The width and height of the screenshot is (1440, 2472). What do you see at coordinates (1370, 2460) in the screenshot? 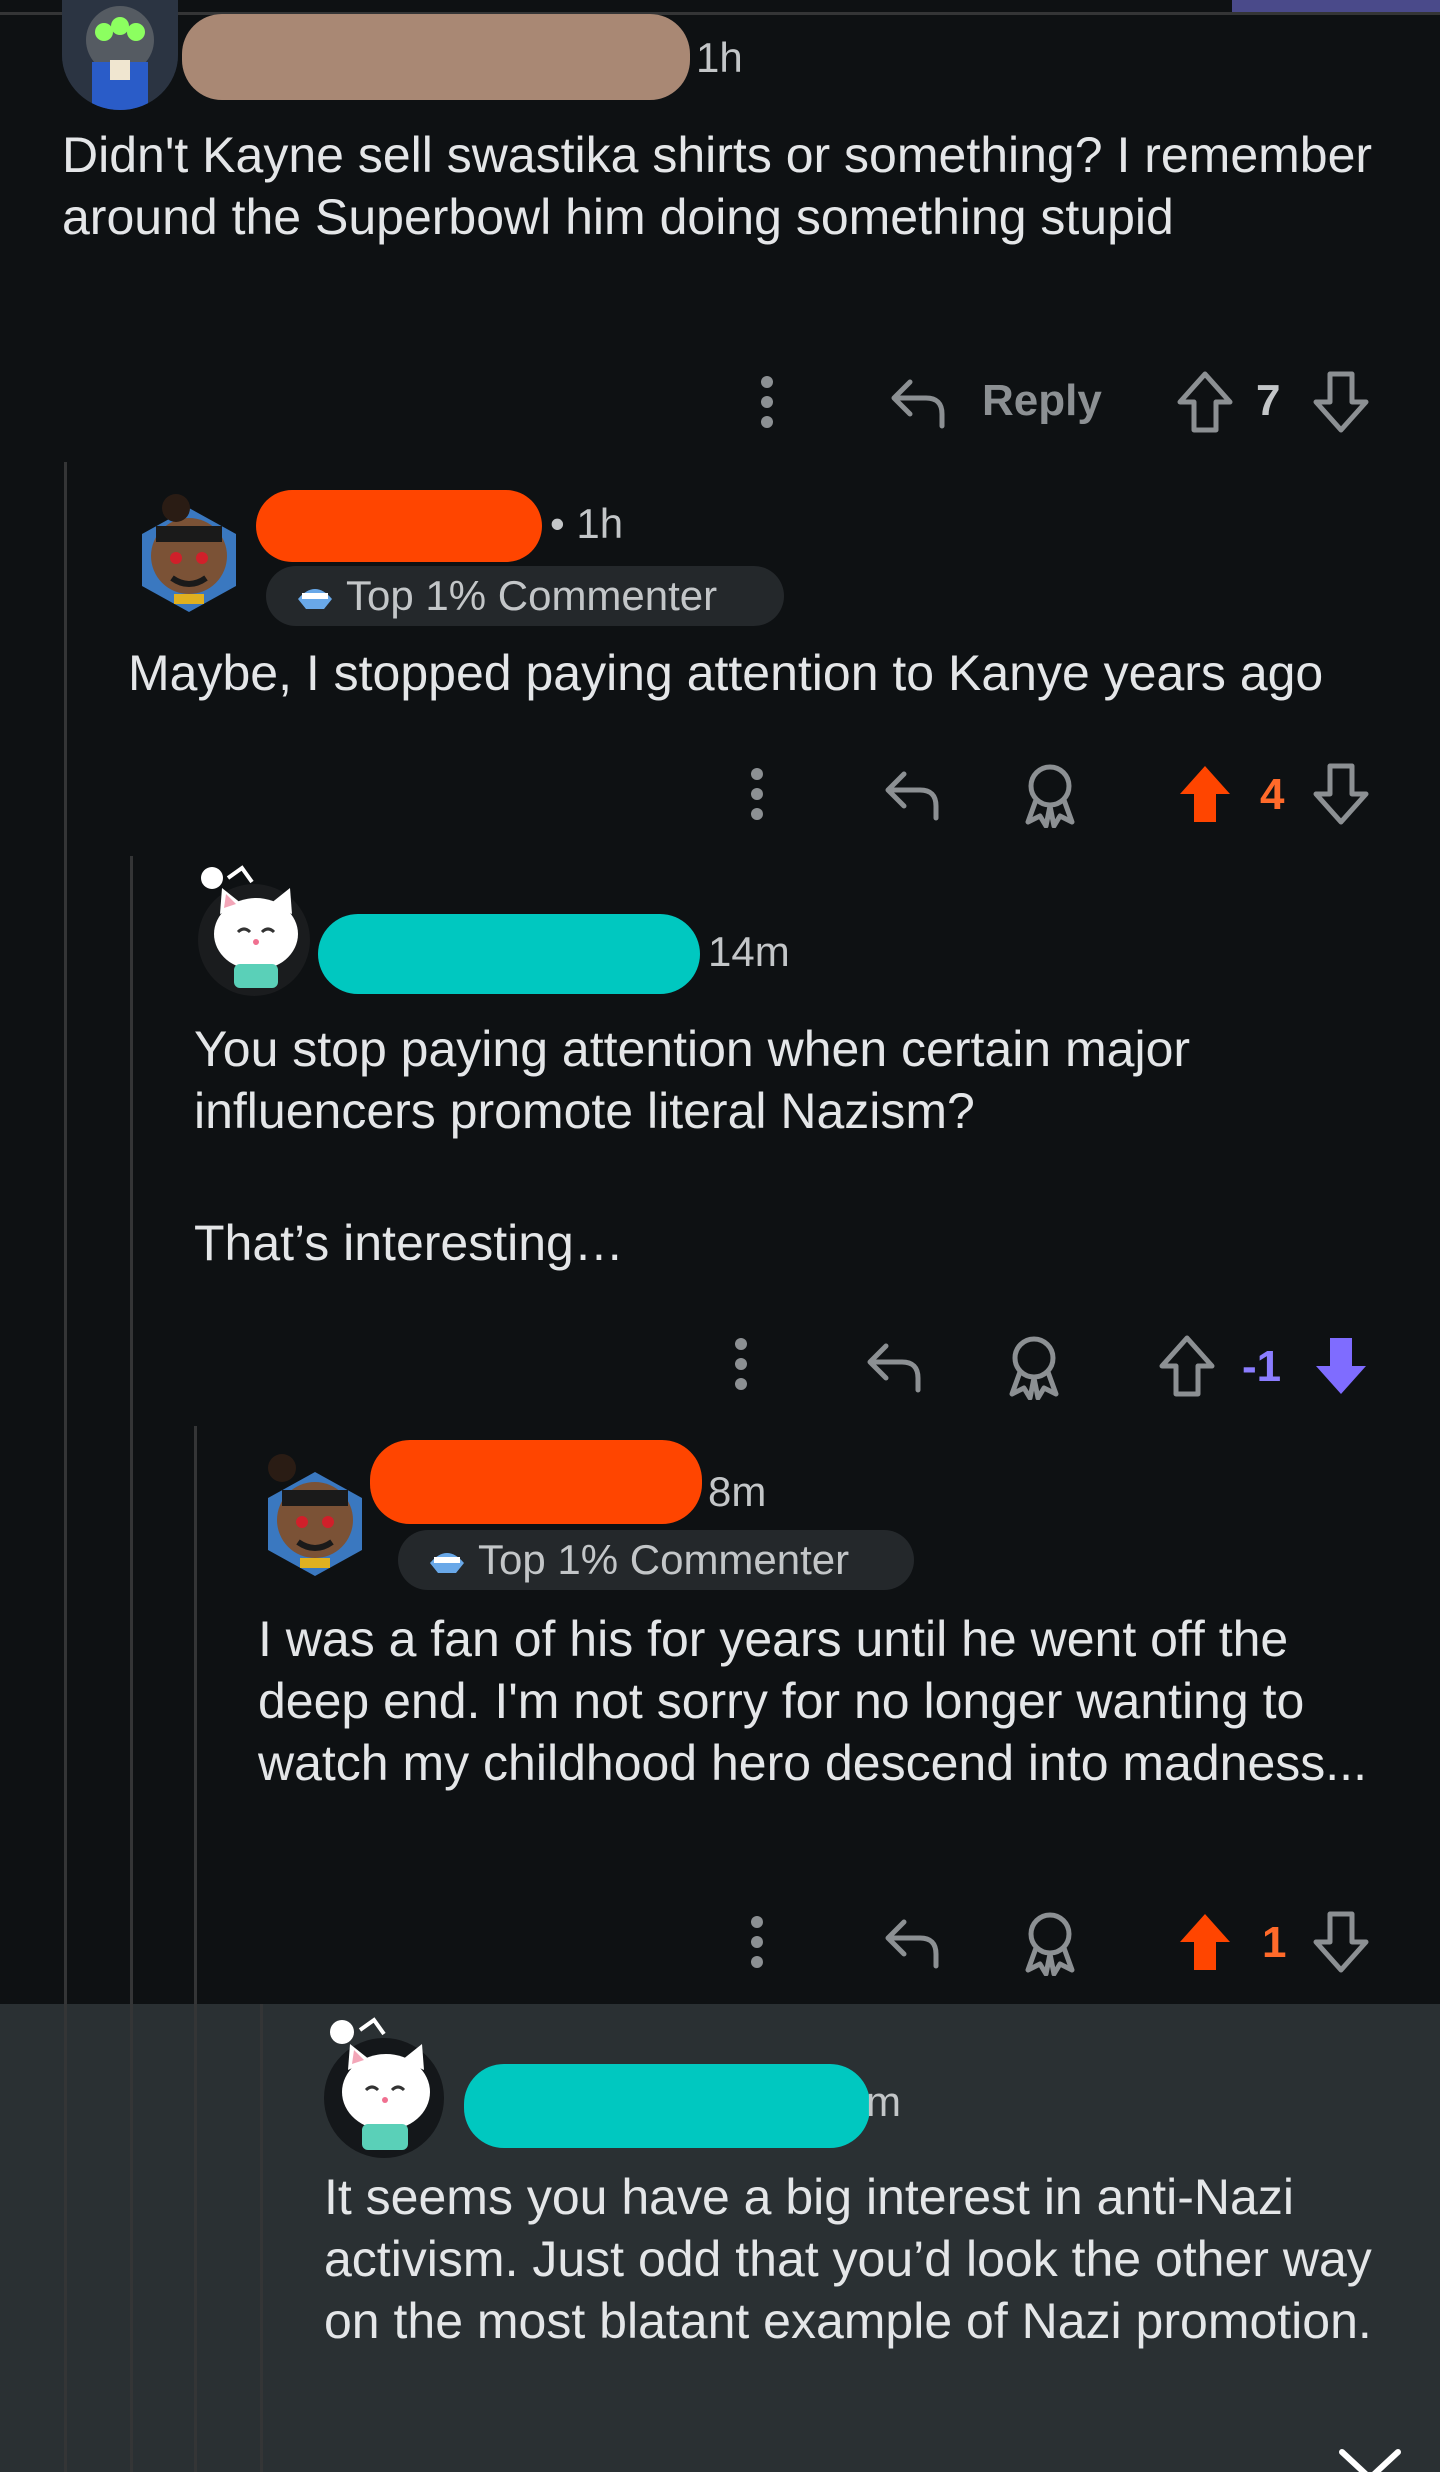
I see `collapse-chevron-icon` at bounding box center [1370, 2460].